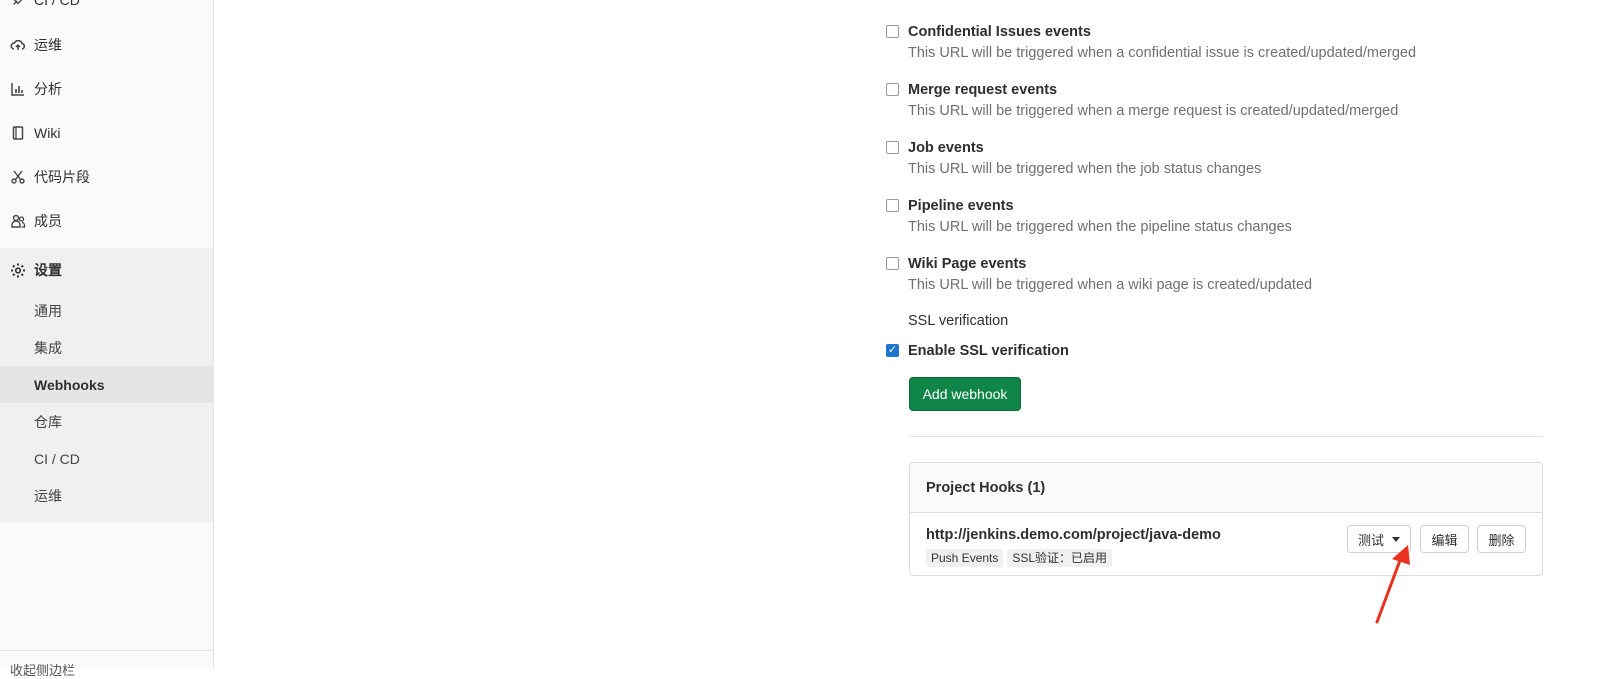  I want to click on sidebar-item-label: 分析, so click(48, 89).